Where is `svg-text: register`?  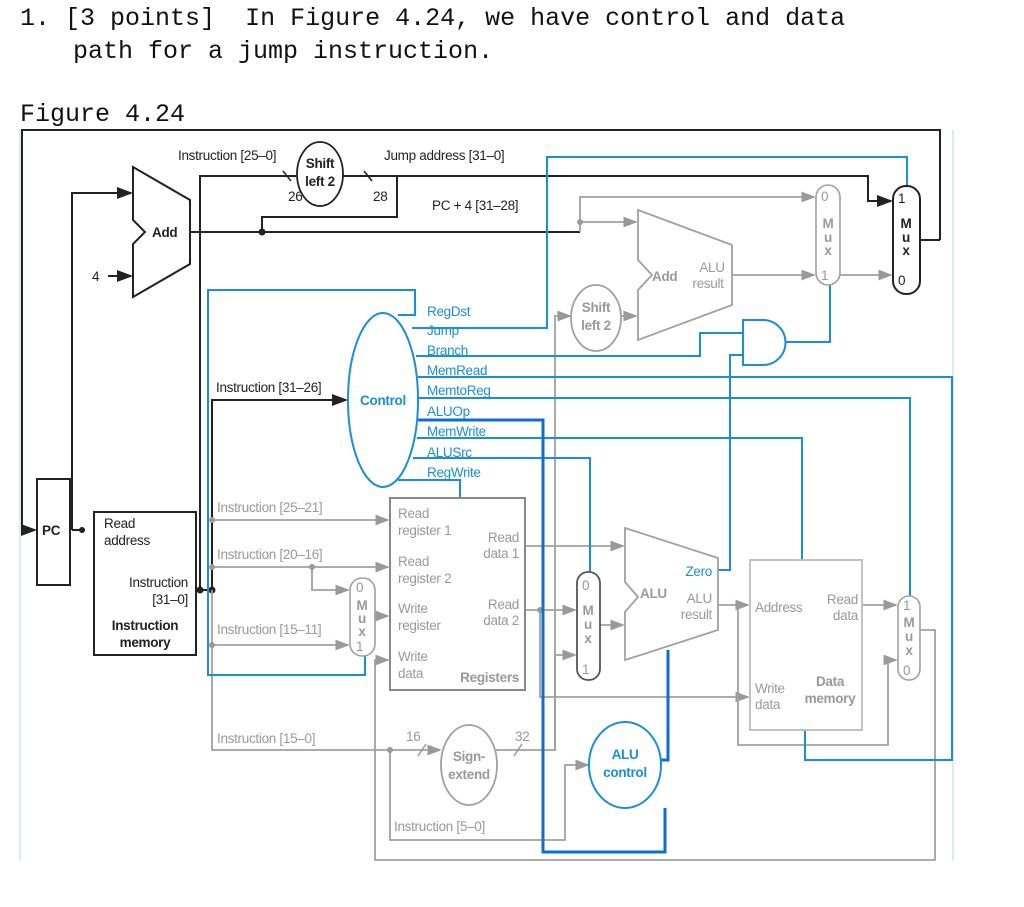
svg-text: register is located at coordinates (419, 625).